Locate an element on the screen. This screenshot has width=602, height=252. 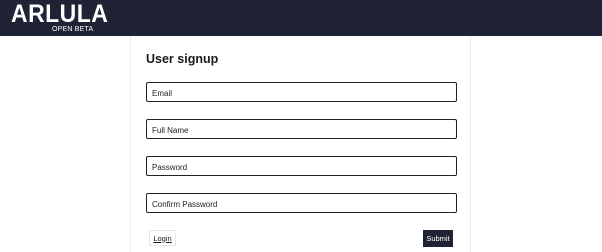
full-name-field is located at coordinates (301, 130).